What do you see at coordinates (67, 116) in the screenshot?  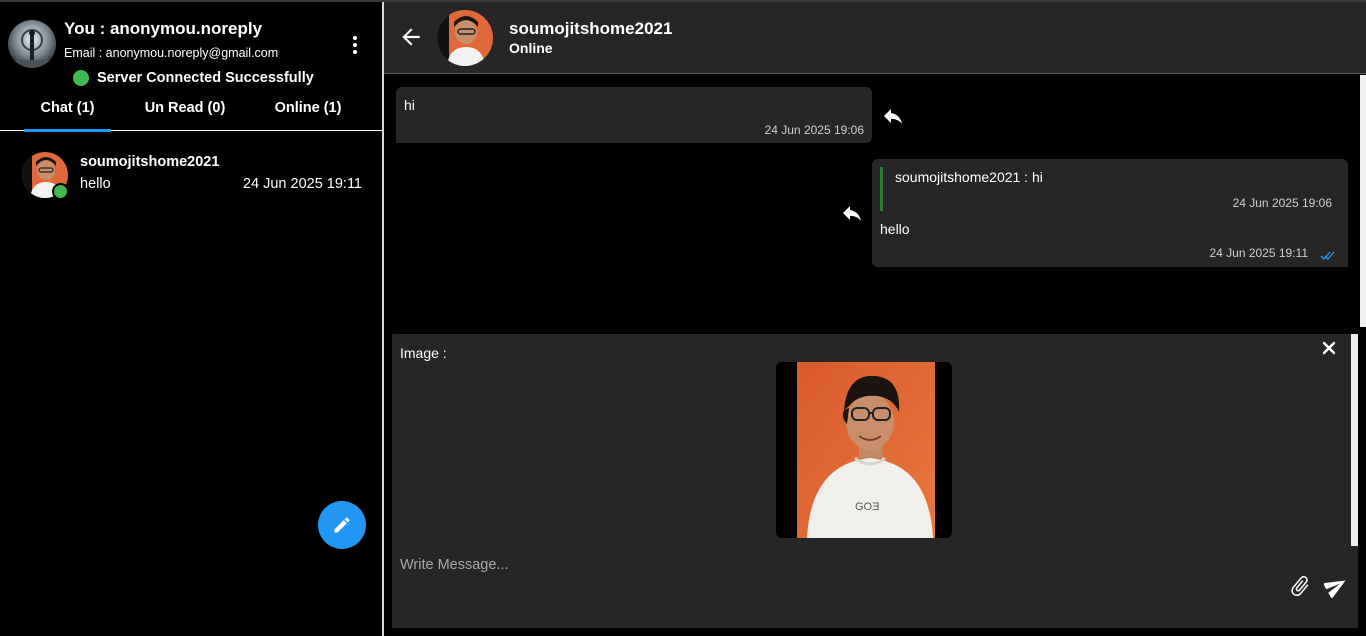 I see `tab-chat: Chat (1)` at bounding box center [67, 116].